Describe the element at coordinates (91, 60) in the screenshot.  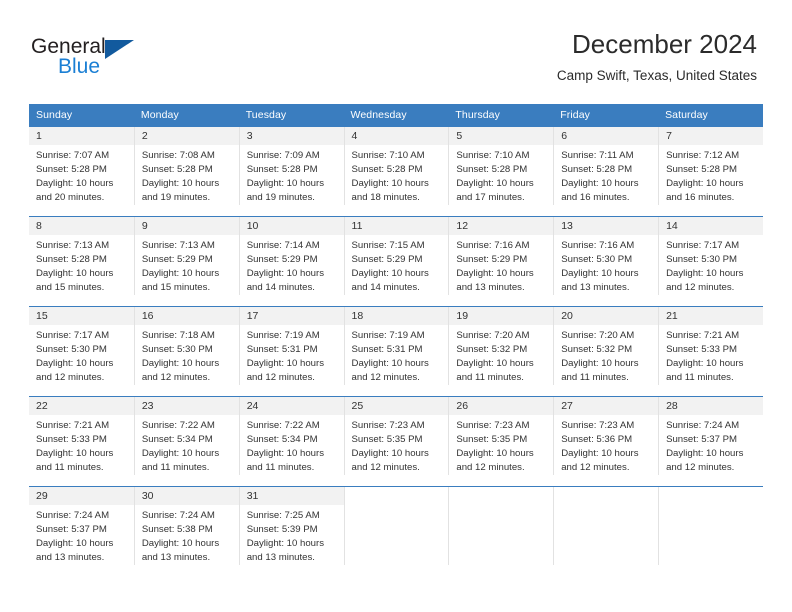
I see `generalblue-logo: General Blue` at that location.